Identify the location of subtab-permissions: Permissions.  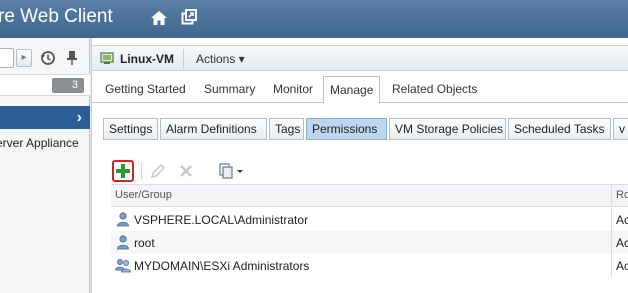
(346, 129).